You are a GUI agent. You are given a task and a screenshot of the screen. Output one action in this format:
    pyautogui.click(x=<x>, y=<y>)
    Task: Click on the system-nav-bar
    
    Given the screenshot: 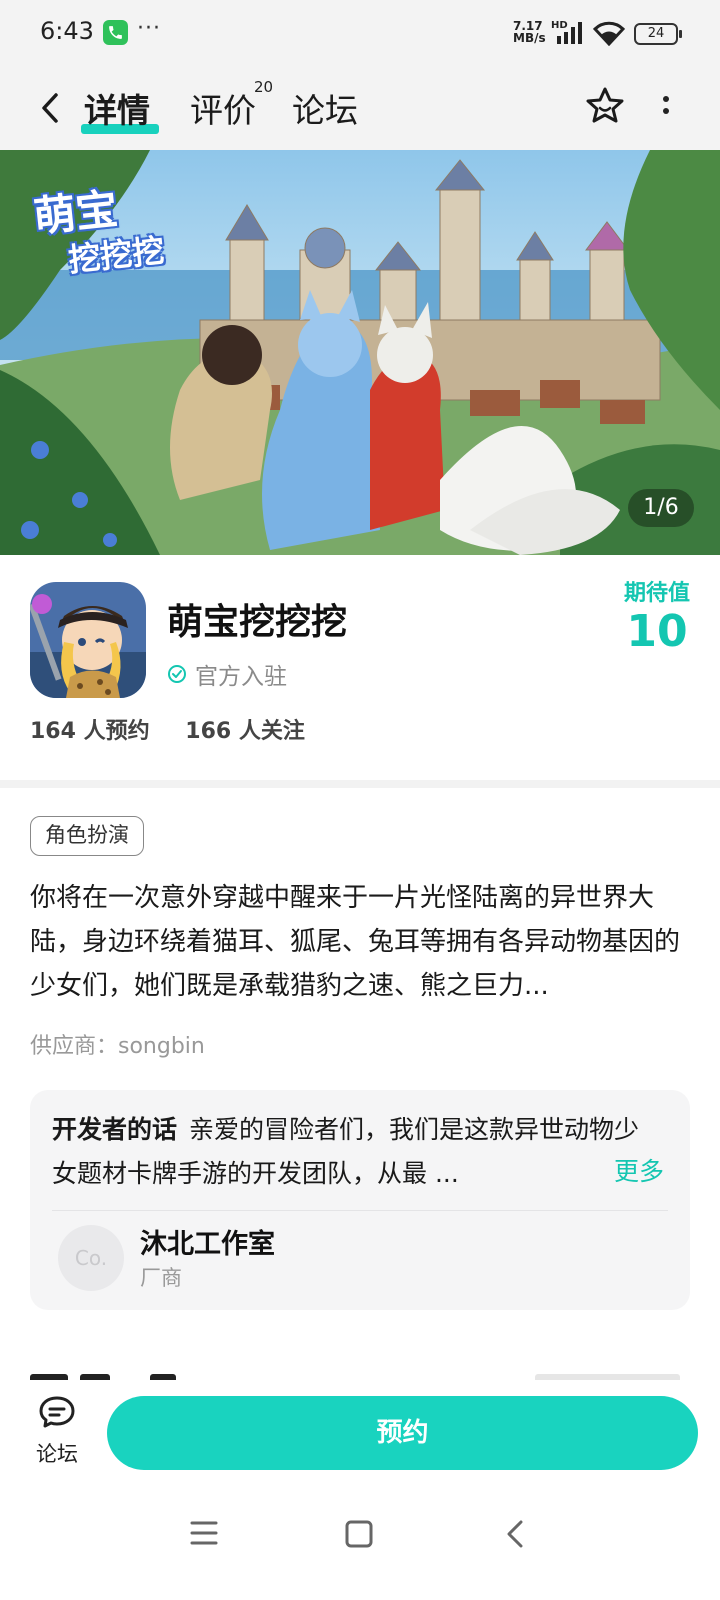 What is the action you would take?
    pyautogui.click(x=360, y=1545)
    